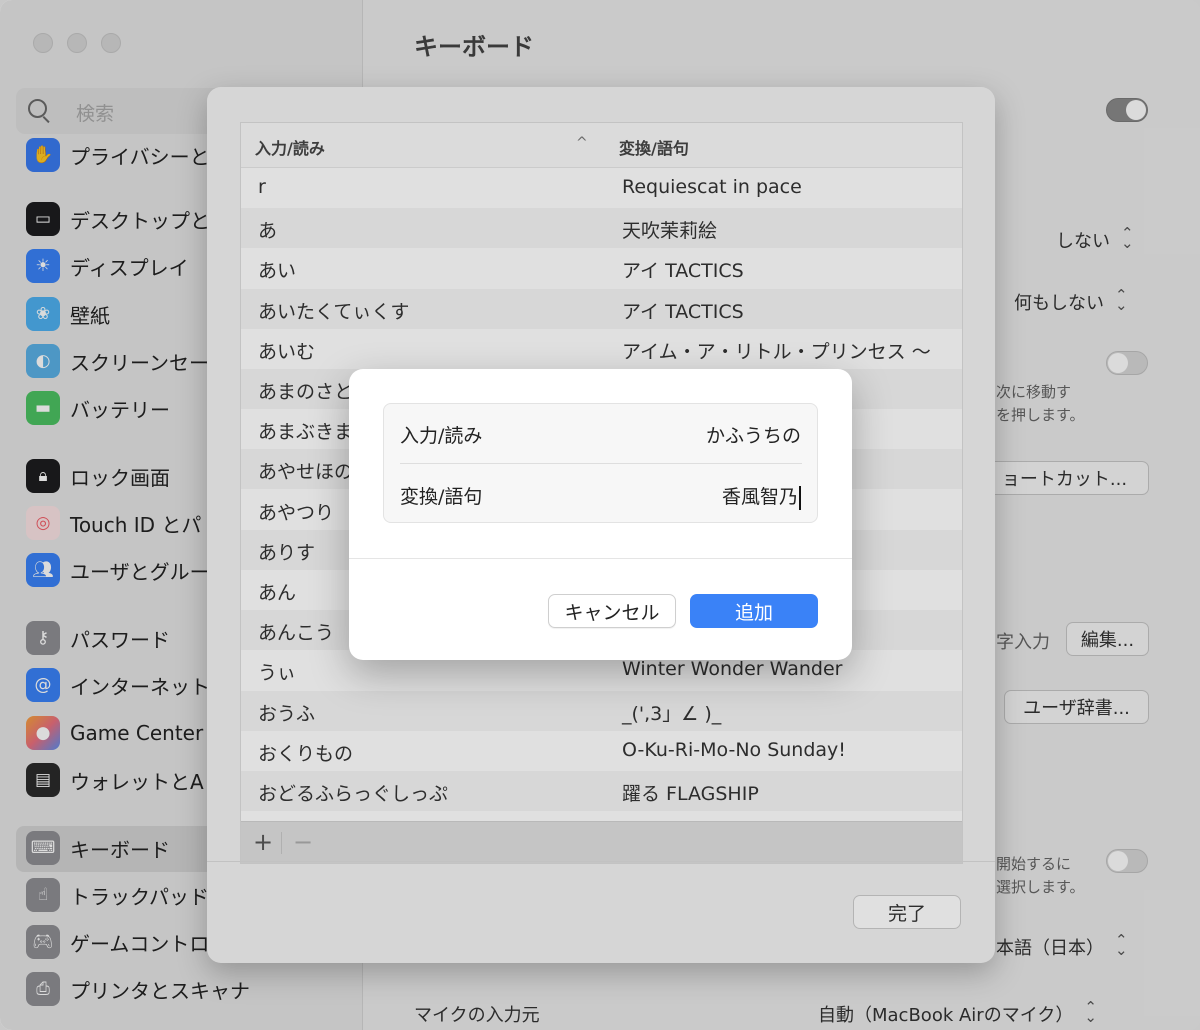 This screenshot has height=1030, width=1200. I want to click on reading-input: かふうちの, so click(753, 434).